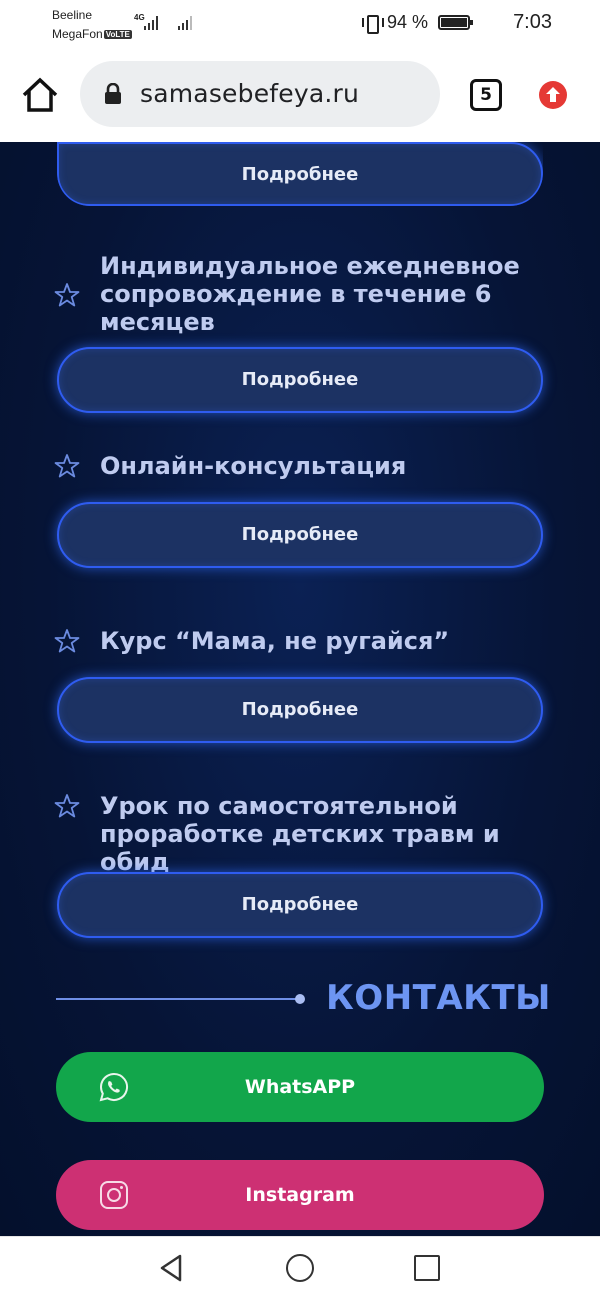 The image size is (600, 1299). Describe the element at coordinates (178, 999) in the screenshot. I see `contacts-divider-line` at that location.